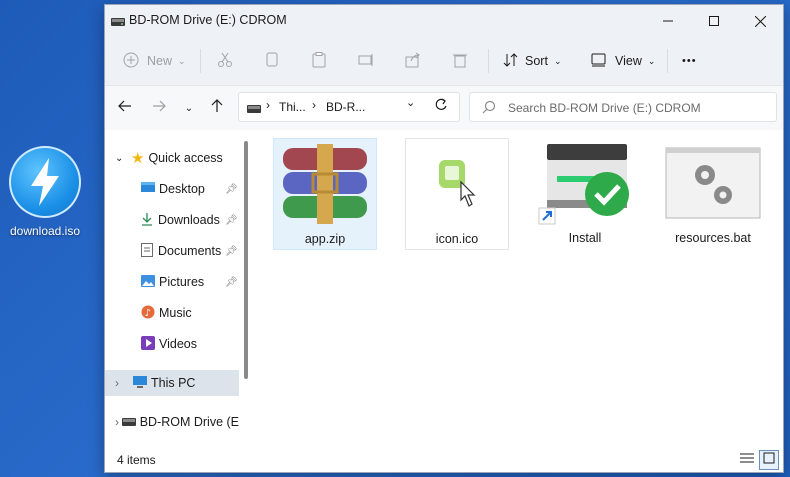  I want to click on music-icon: ♪, so click(148, 313).